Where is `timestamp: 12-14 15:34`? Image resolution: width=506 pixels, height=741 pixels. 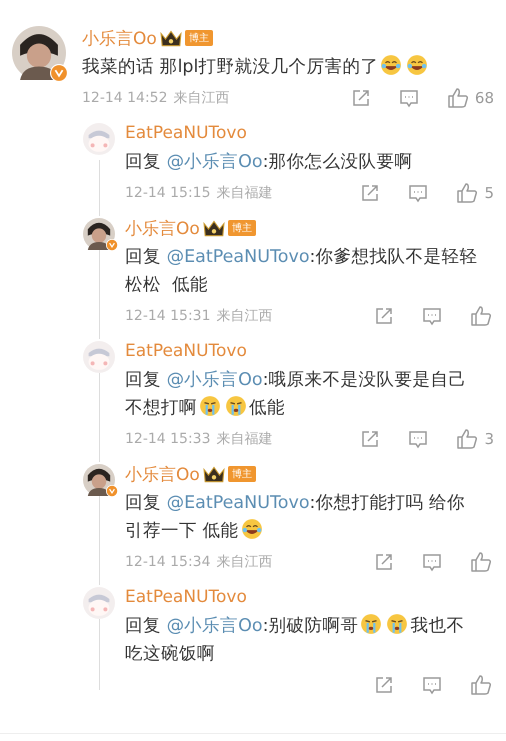 timestamp: 12-14 15:34 is located at coordinates (167, 562).